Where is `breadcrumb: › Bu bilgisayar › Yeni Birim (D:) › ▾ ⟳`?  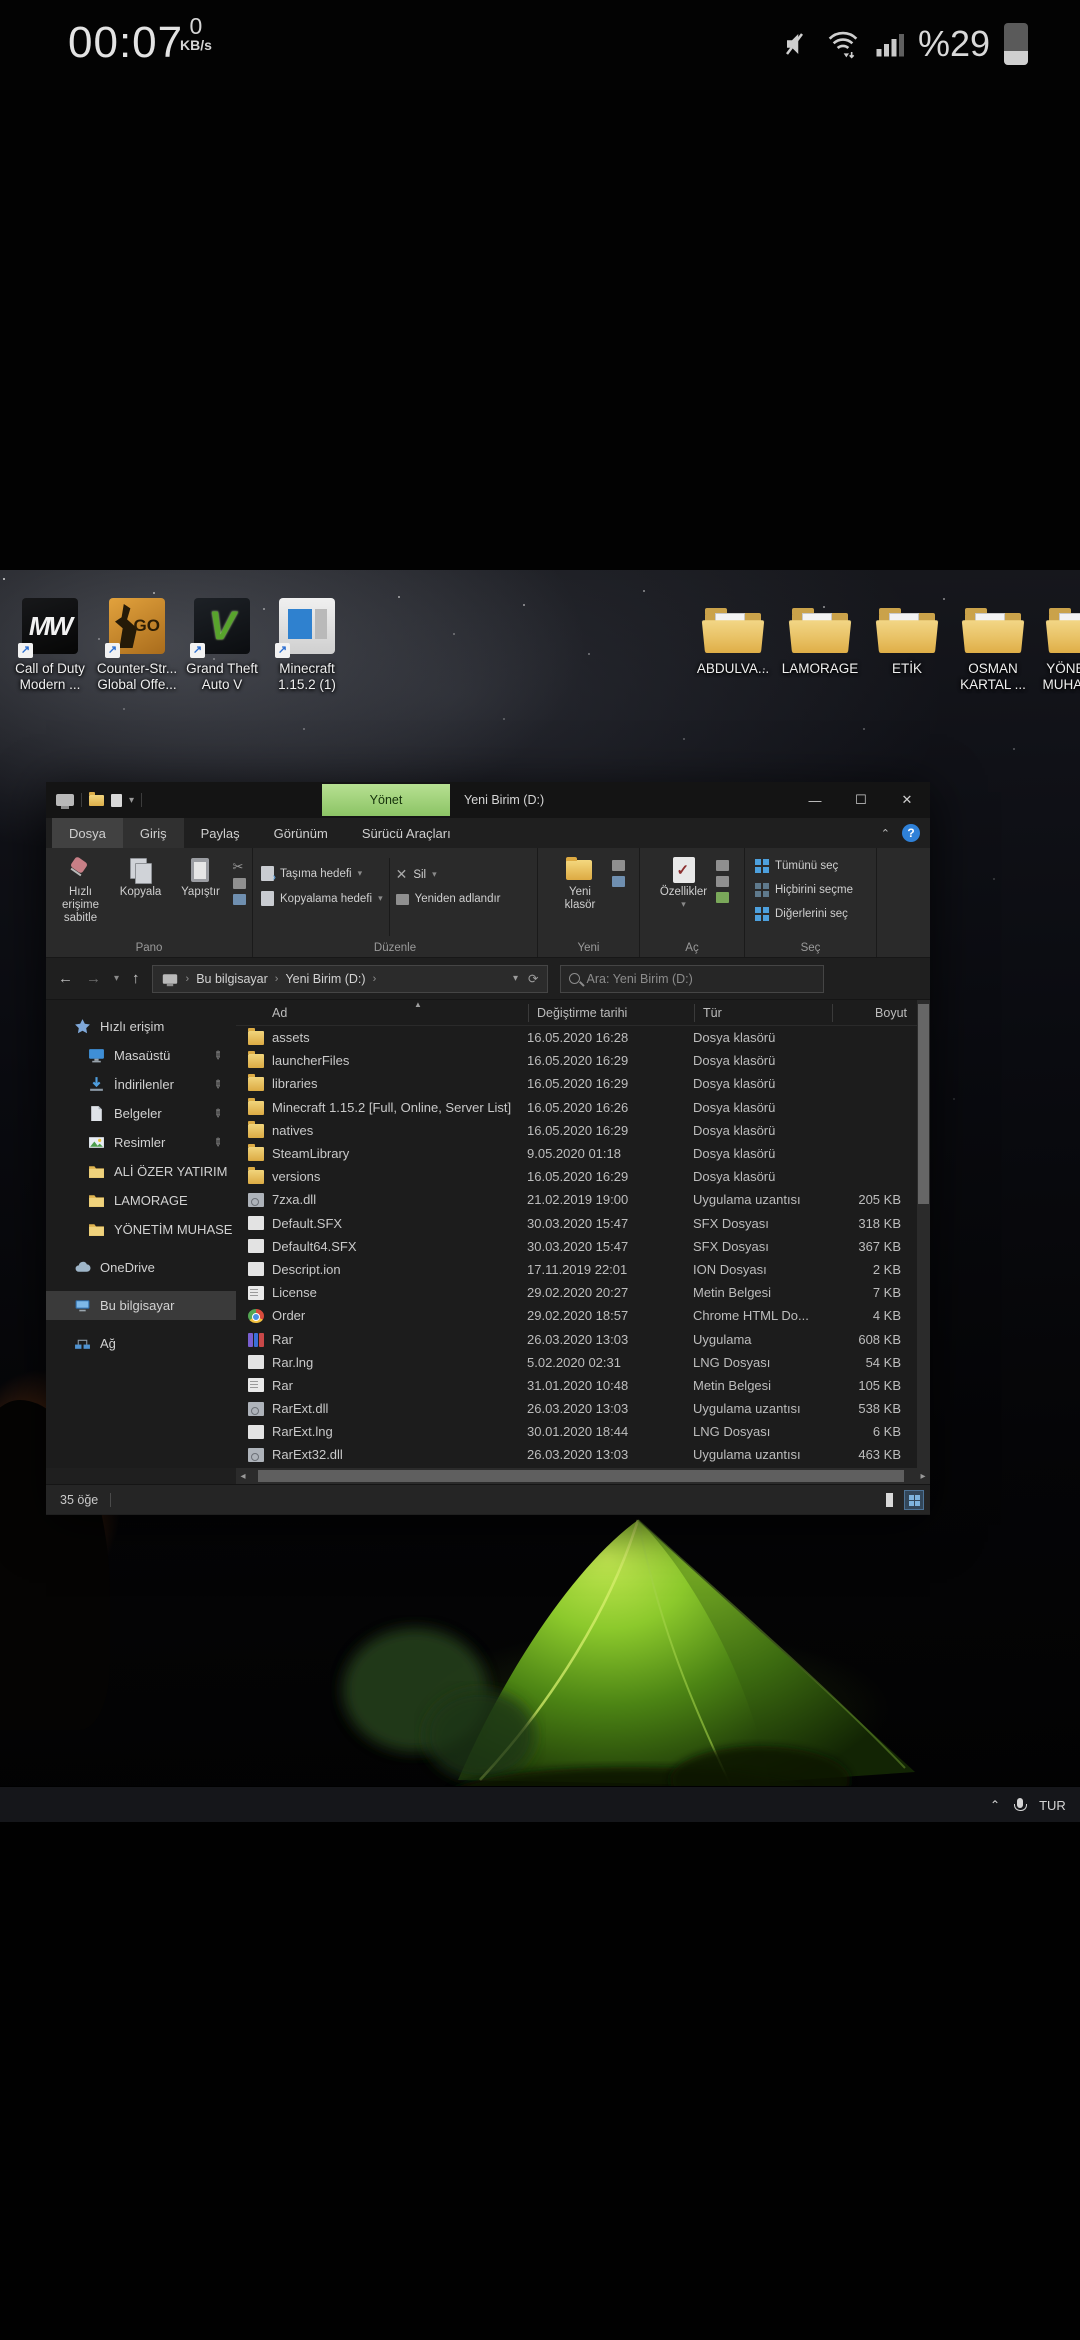 breadcrumb: › Bu bilgisayar › Yeni Birim (D:) › ▾ ⟳ is located at coordinates (349, 978).